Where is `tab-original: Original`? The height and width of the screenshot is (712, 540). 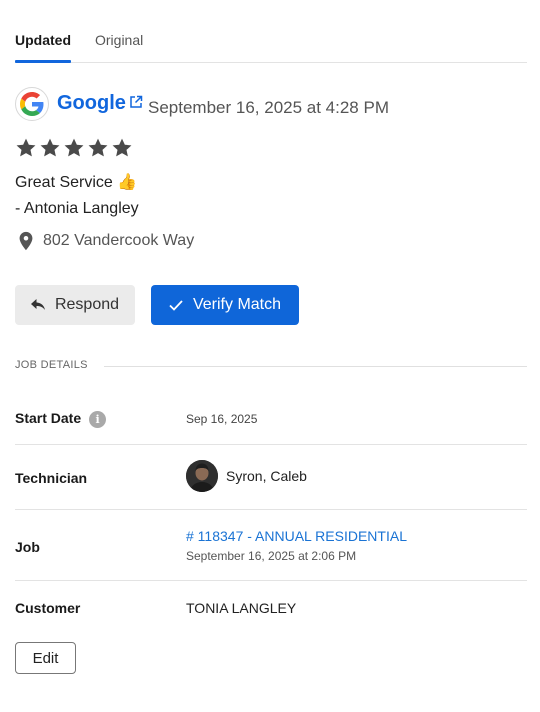
tab-original: Original is located at coordinates (119, 40).